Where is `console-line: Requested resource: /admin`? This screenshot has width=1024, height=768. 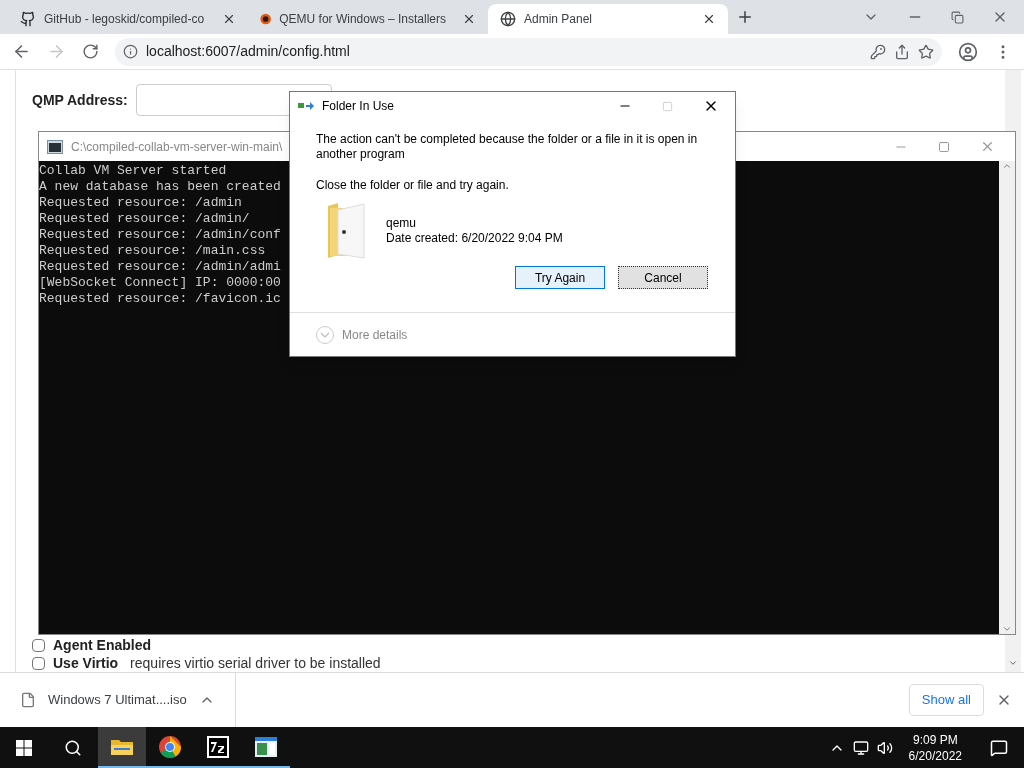
console-line: Requested resource: /admin is located at coordinates (140, 203).